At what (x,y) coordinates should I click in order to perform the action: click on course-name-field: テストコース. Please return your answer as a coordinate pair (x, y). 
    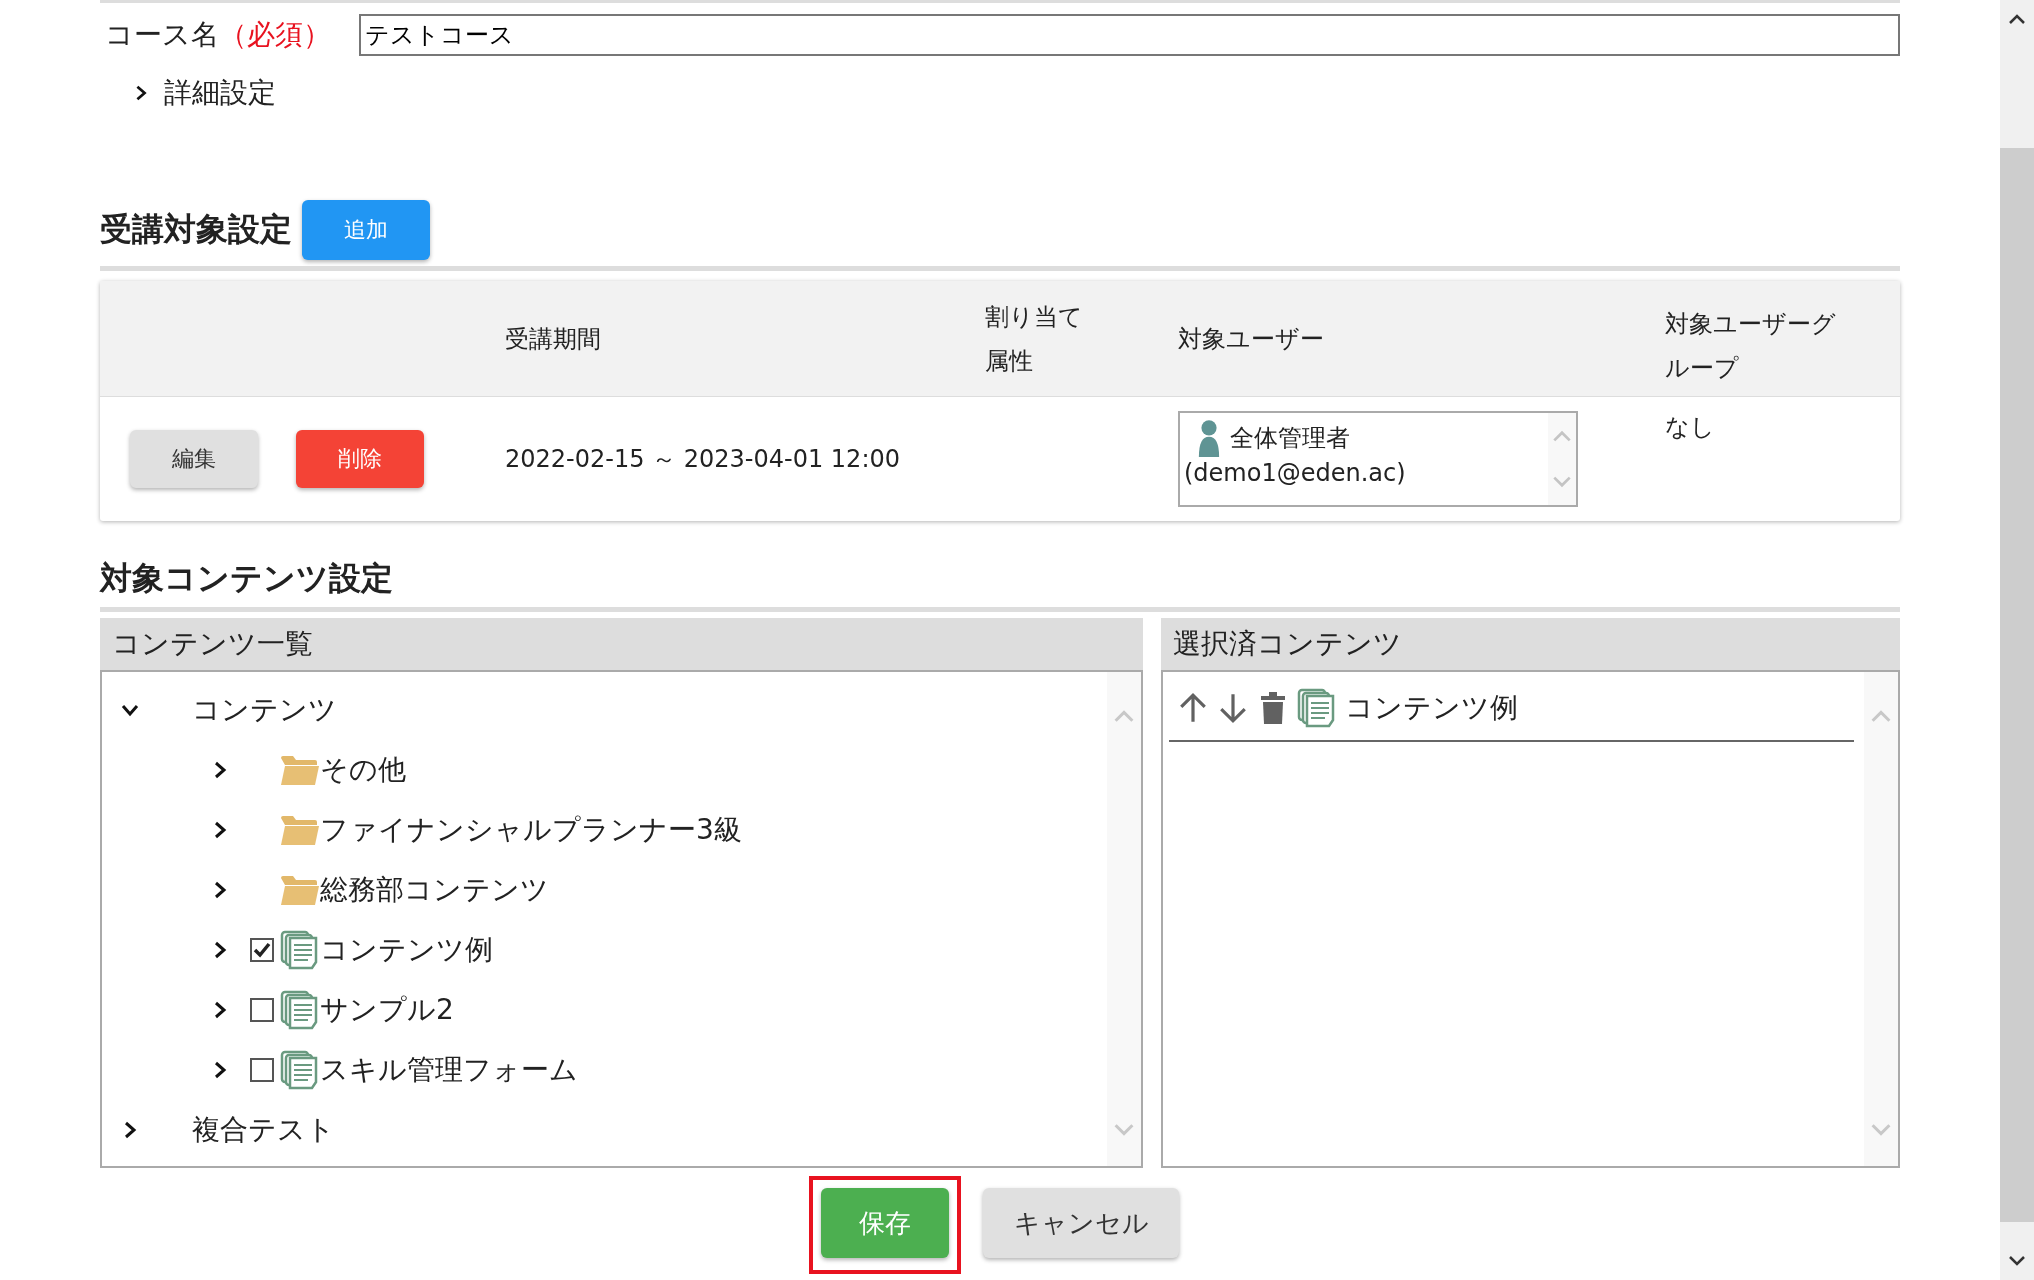
    Looking at the image, I should click on (1129, 35).